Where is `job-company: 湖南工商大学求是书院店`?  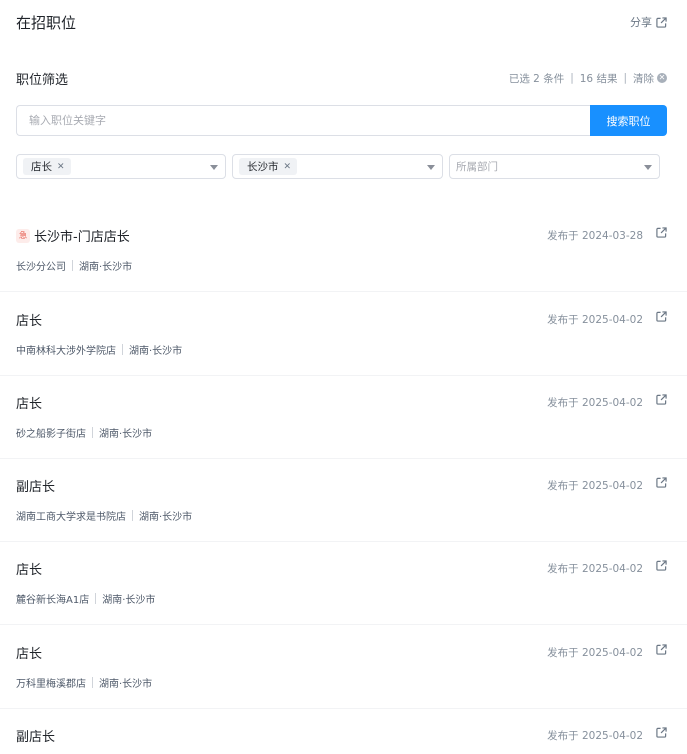 job-company: 湖南工商大学求是书院店 is located at coordinates (71, 517).